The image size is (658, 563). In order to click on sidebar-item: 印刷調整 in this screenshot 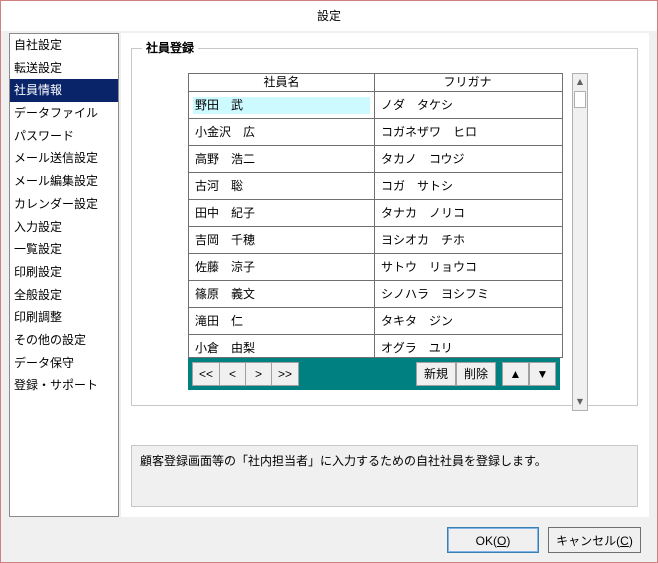, I will do `click(64, 317)`.